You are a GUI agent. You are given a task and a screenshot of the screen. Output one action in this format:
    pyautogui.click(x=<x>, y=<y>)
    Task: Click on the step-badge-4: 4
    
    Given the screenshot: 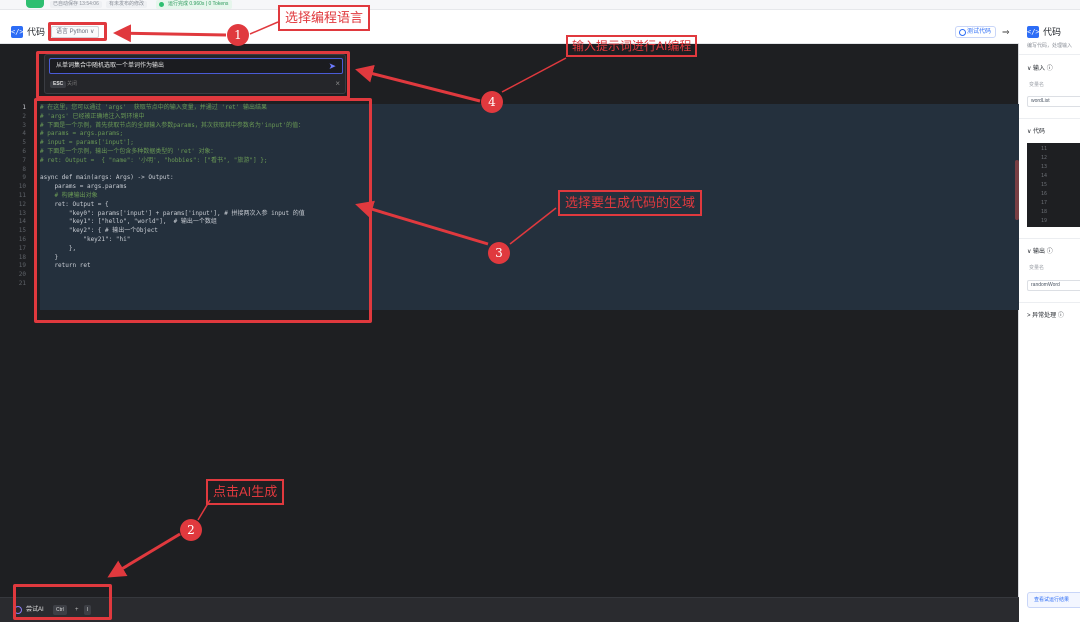 What is the action you would take?
    pyautogui.click(x=492, y=102)
    